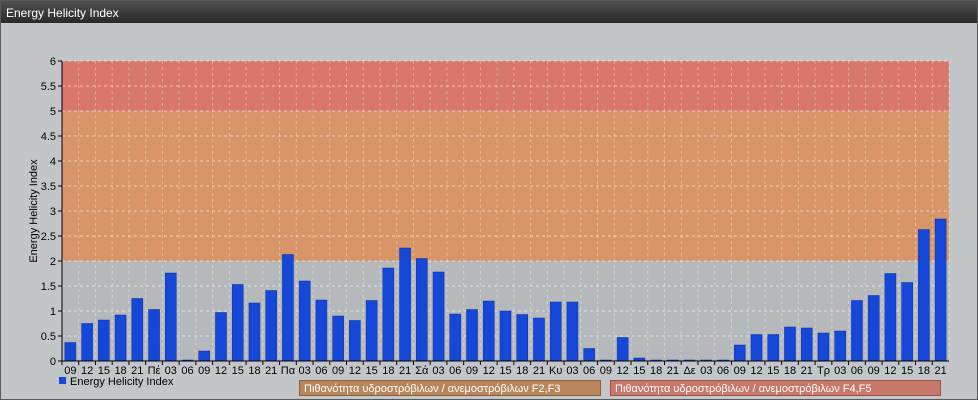  What do you see at coordinates (53, 262) in the screenshot?
I see `y-tick-label: 2` at bounding box center [53, 262].